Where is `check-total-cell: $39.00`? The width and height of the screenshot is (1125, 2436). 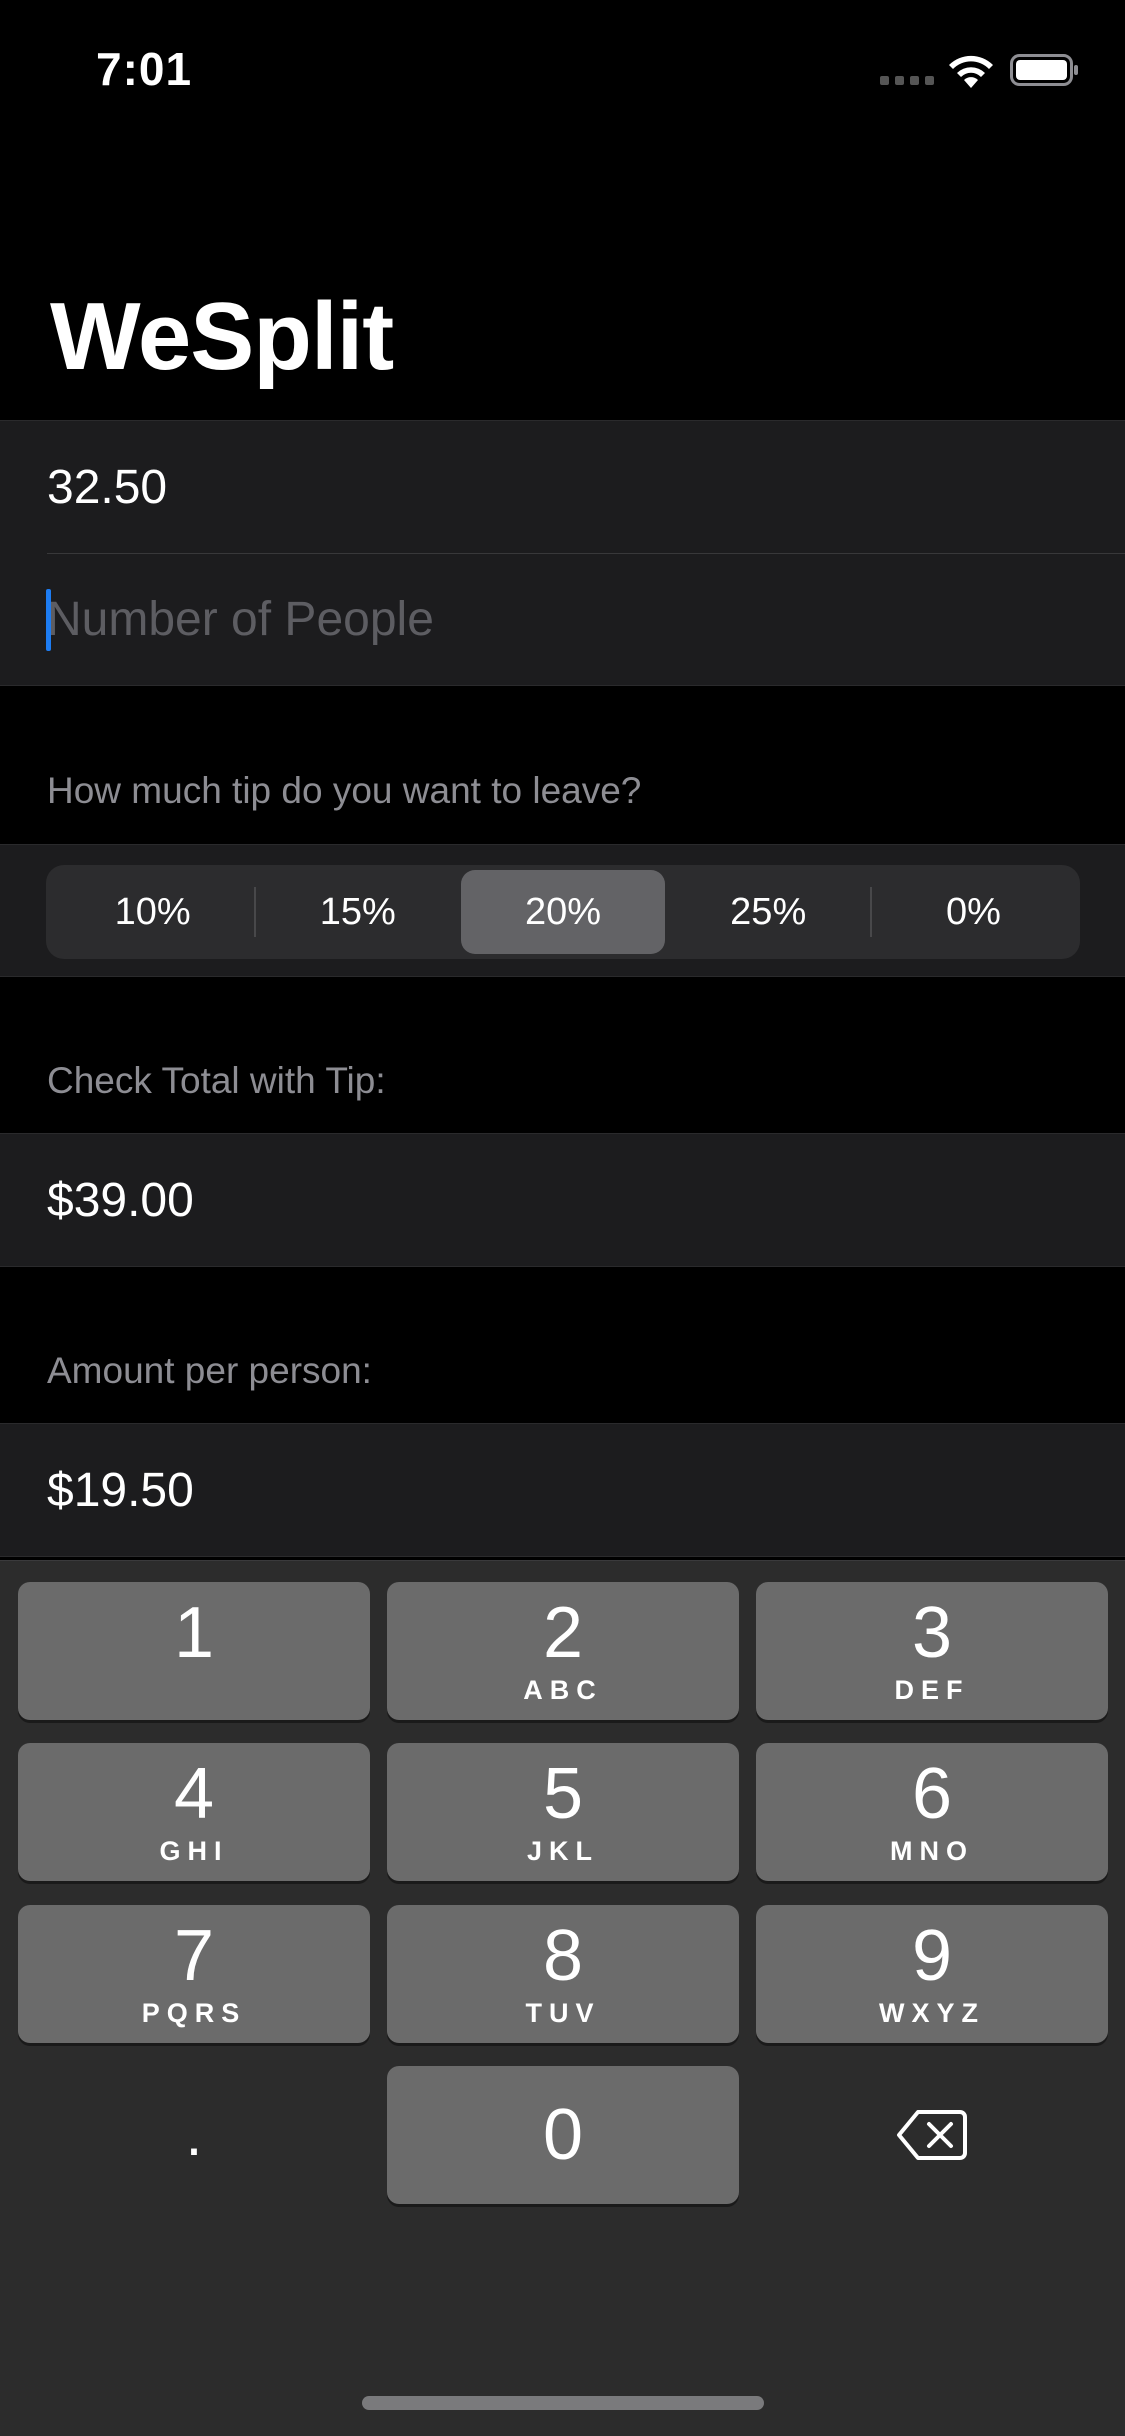 check-total-cell: $39.00 is located at coordinates (562, 1200).